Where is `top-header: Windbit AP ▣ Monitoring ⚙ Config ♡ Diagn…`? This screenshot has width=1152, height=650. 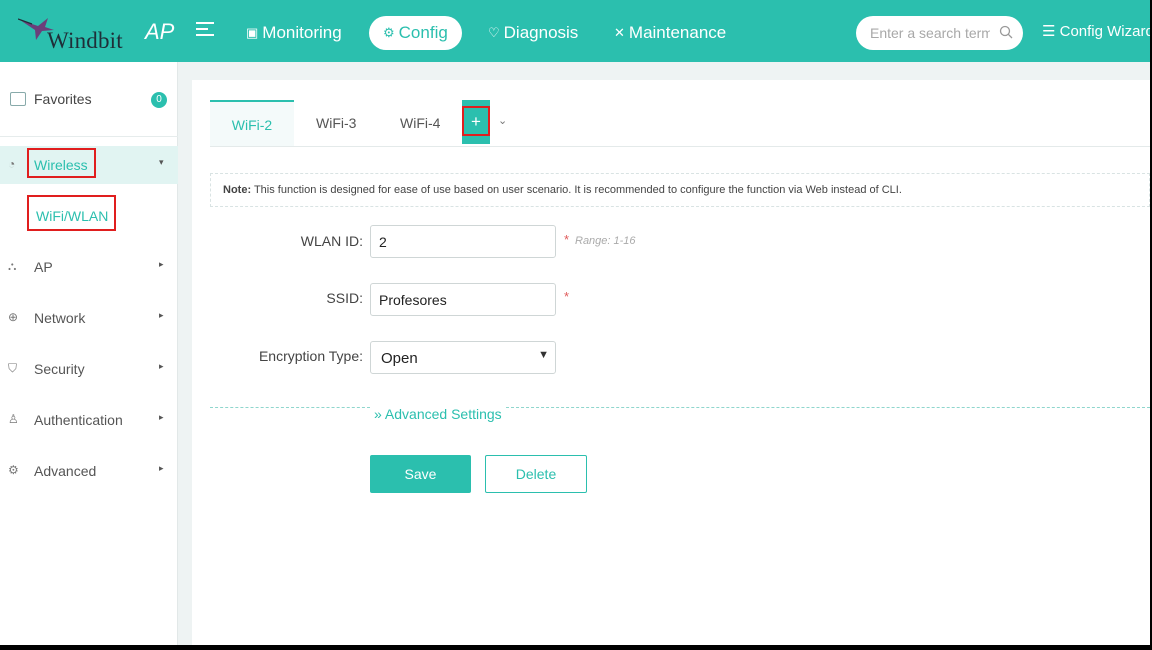 top-header: Windbit AP ▣ Monitoring ⚙ Config ♡ Diagn… is located at coordinates (575, 31).